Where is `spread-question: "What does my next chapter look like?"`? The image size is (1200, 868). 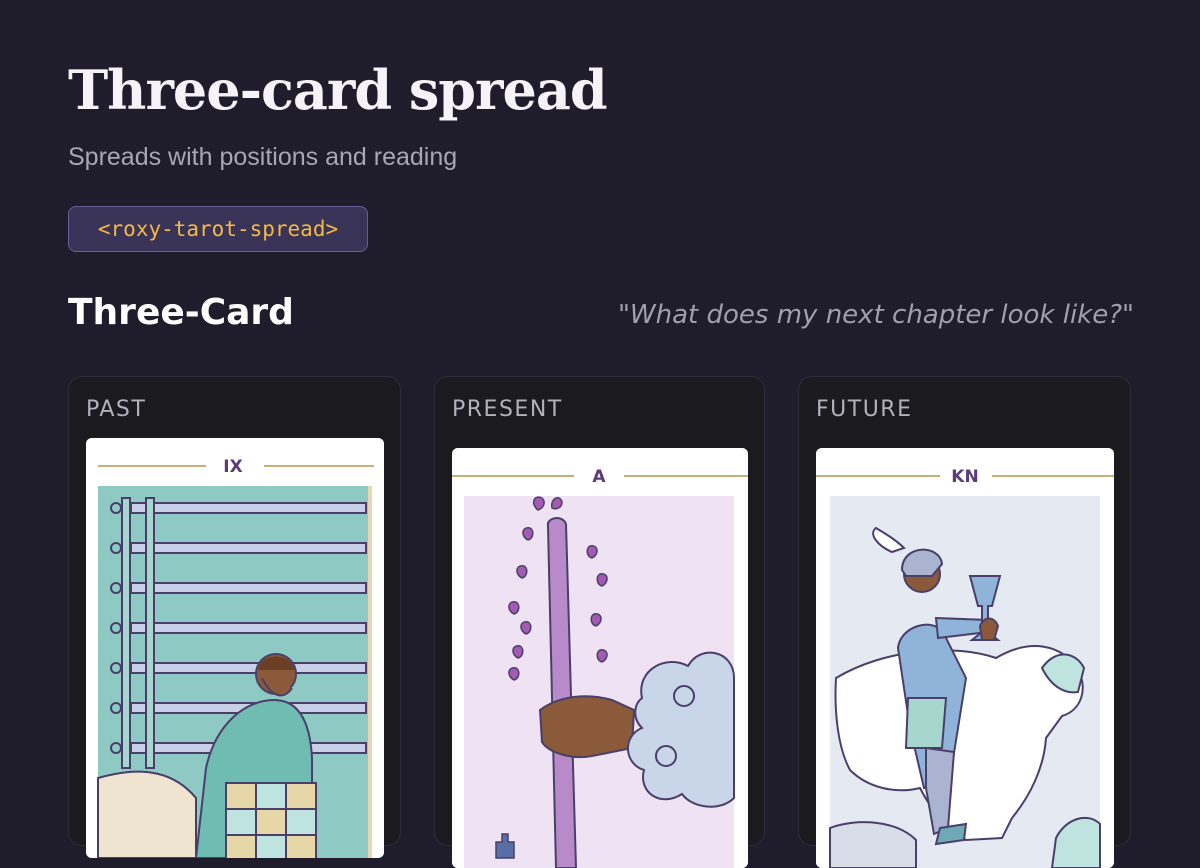
spread-question: "What does my next chapter look like?" is located at coordinates (875, 315).